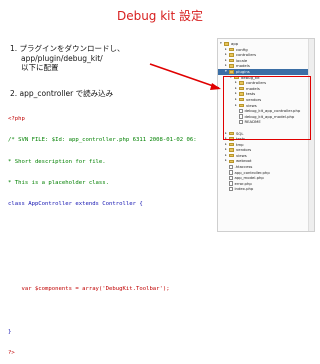 The width and height of the screenshot is (320, 364). Describe the element at coordinates (14, 93) in the screenshot. I see `step-number: 2.` at that location.